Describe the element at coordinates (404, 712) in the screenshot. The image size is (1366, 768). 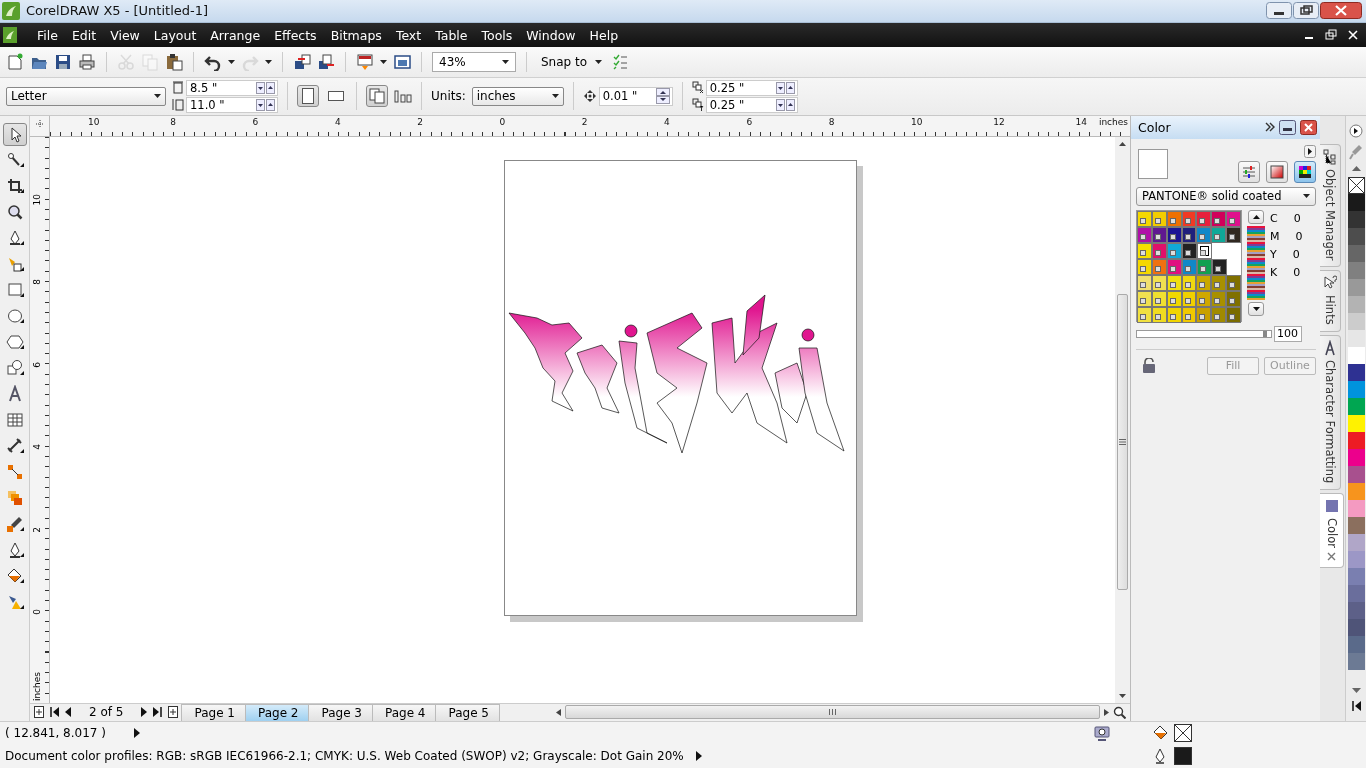
I see `page-tab: Page 4` at that location.